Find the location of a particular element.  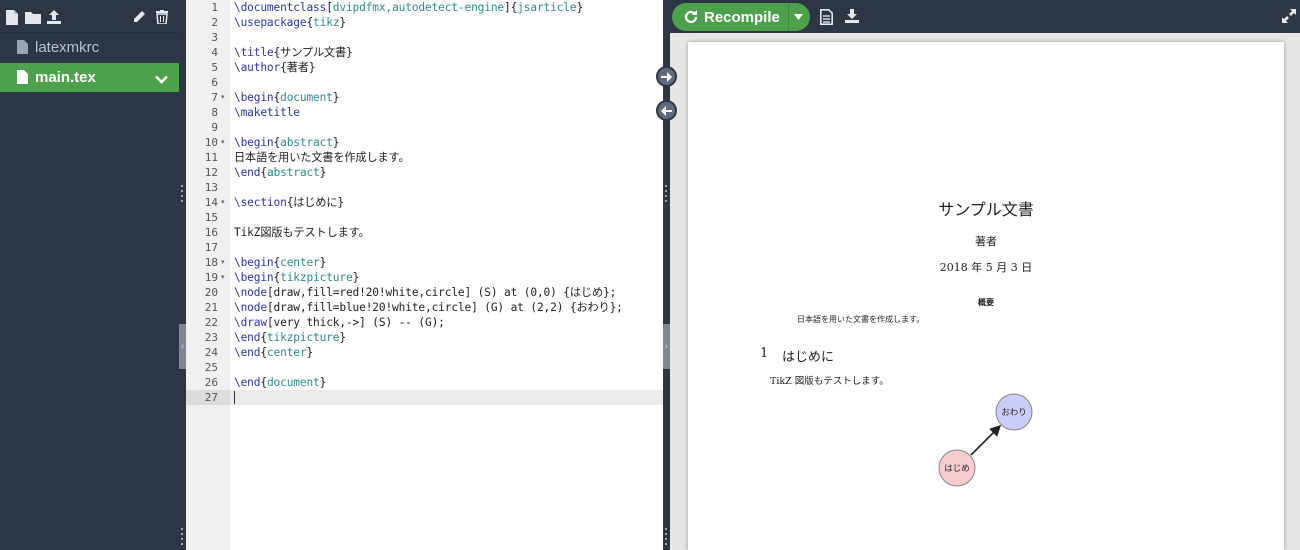

recompile-options-caret is located at coordinates (798, 17).